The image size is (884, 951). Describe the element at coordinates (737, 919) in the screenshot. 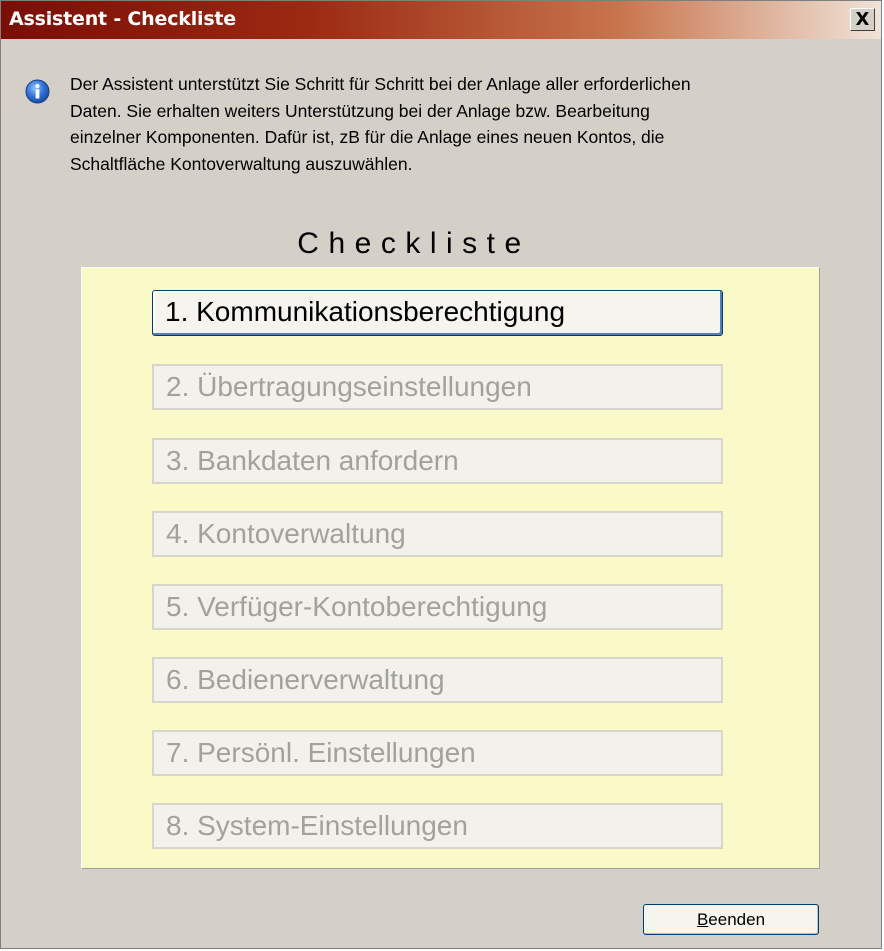

I see `end-button-label: eenden` at that location.